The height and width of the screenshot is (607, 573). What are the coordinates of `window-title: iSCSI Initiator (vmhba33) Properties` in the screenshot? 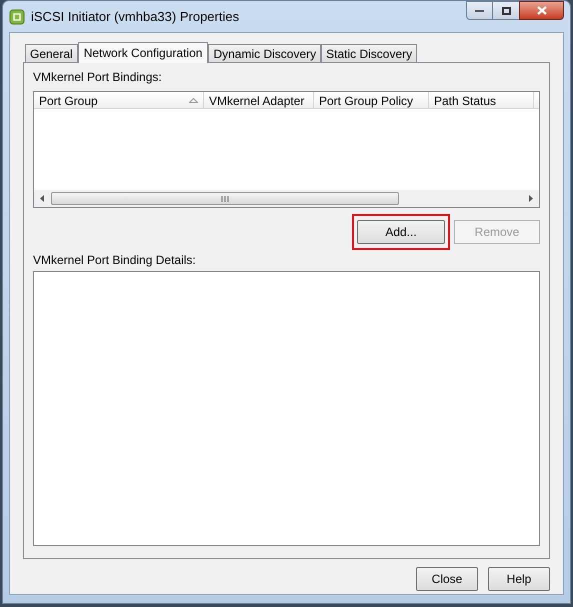 It's located at (135, 17).